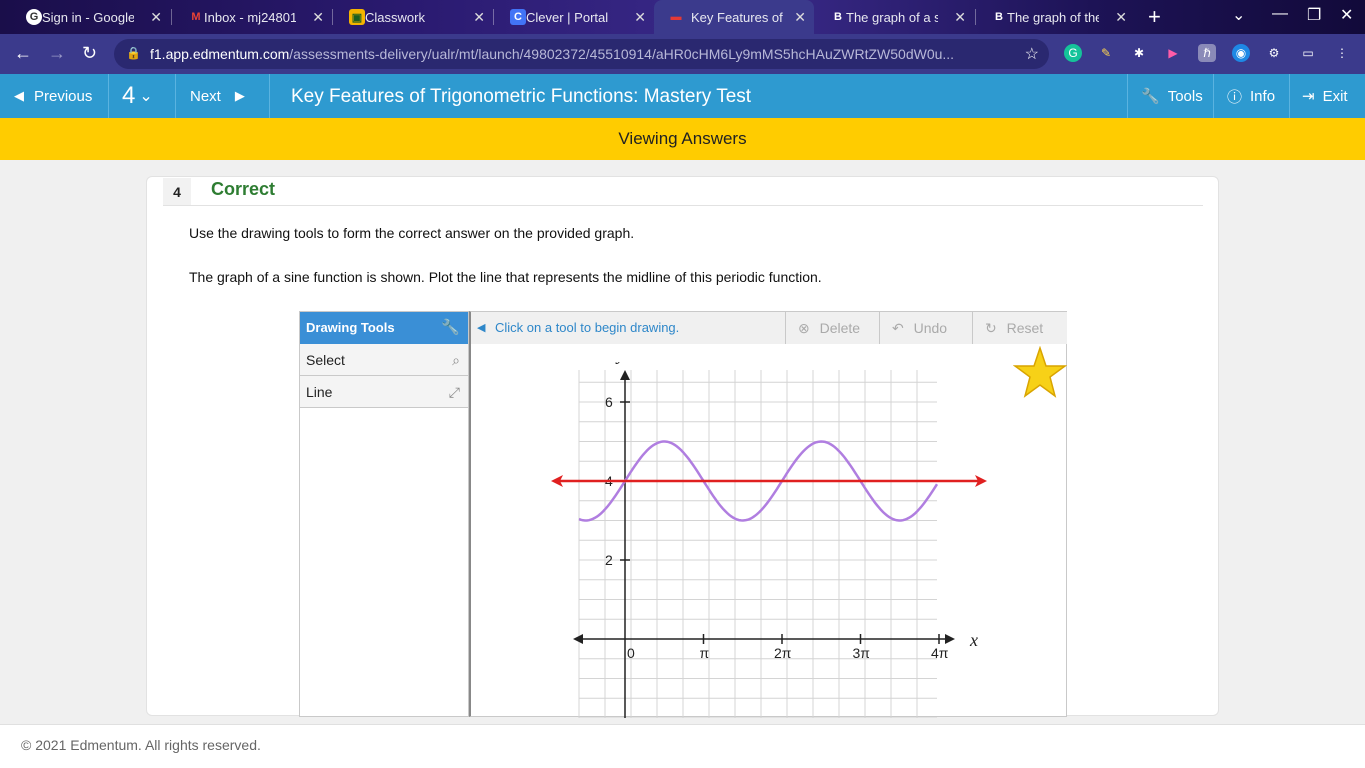 This screenshot has height=768, width=1365. Describe the element at coordinates (1172, 96) in the screenshot. I see `tools-button: 🔧 Tools` at that location.